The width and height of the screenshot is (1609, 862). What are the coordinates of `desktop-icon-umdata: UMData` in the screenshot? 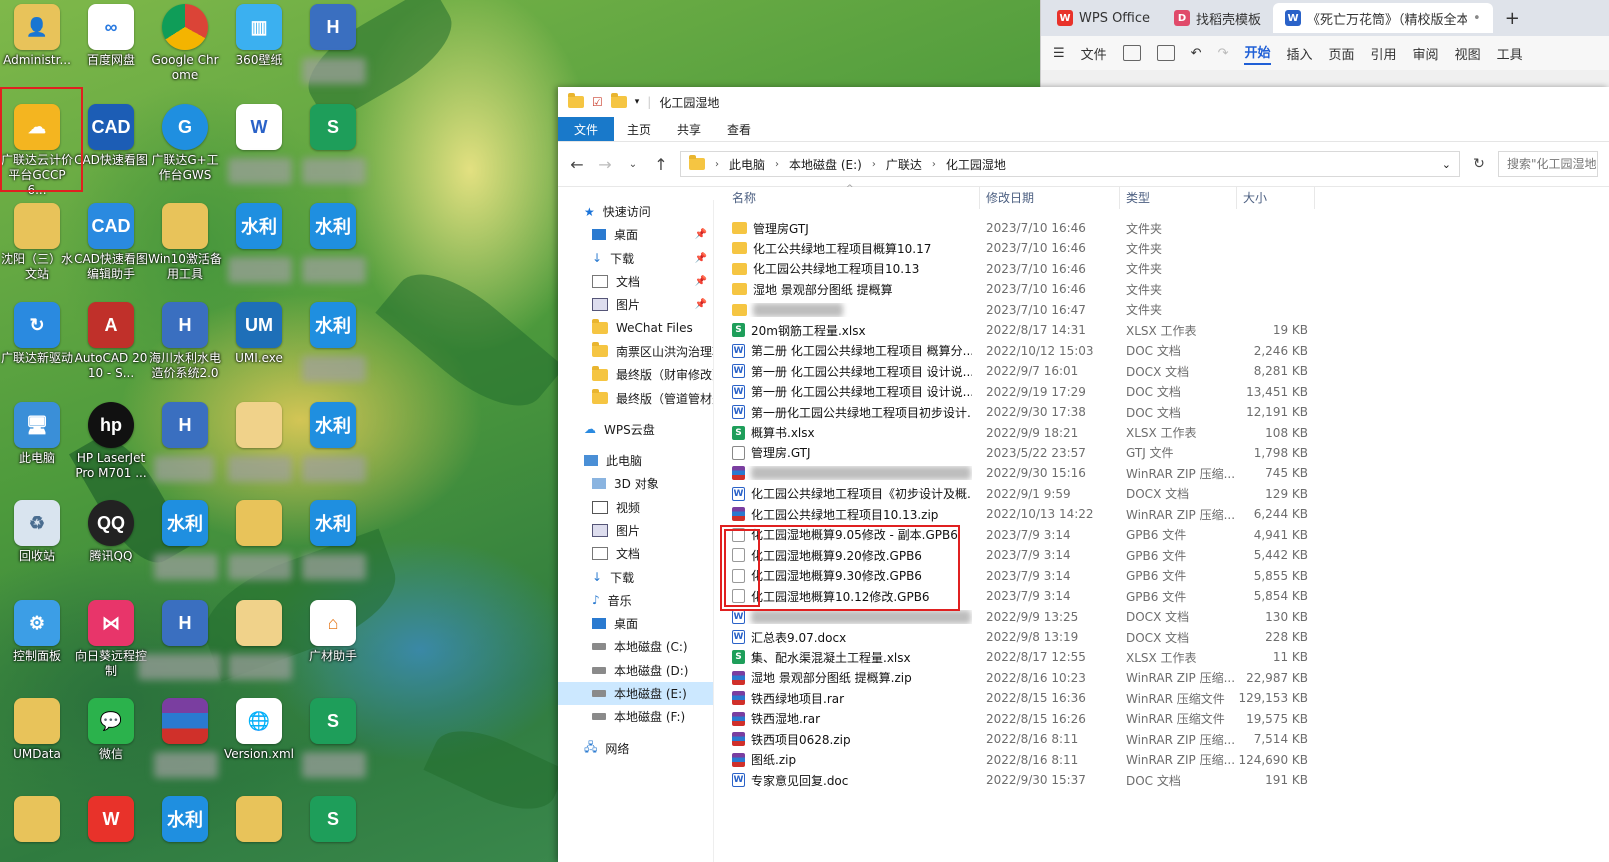 It's located at (37, 730).